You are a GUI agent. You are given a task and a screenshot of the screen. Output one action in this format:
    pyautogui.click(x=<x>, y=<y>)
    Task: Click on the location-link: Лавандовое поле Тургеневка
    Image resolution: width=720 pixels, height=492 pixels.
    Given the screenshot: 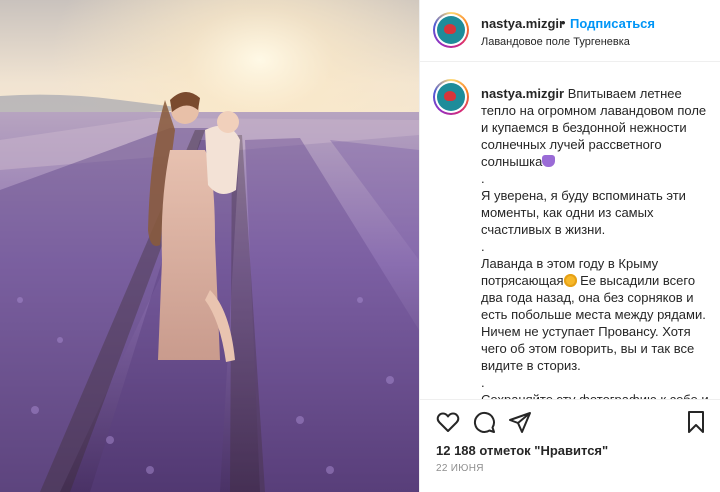 What is the action you would take?
    pyautogui.click(x=555, y=42)
    